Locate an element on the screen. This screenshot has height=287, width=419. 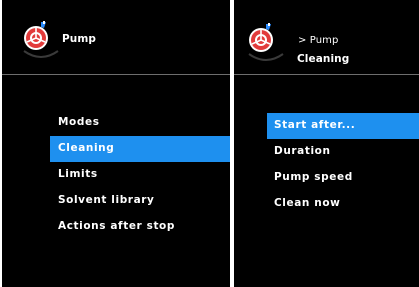
menu-item-limits: Limits is located at coordinates (116, 175).